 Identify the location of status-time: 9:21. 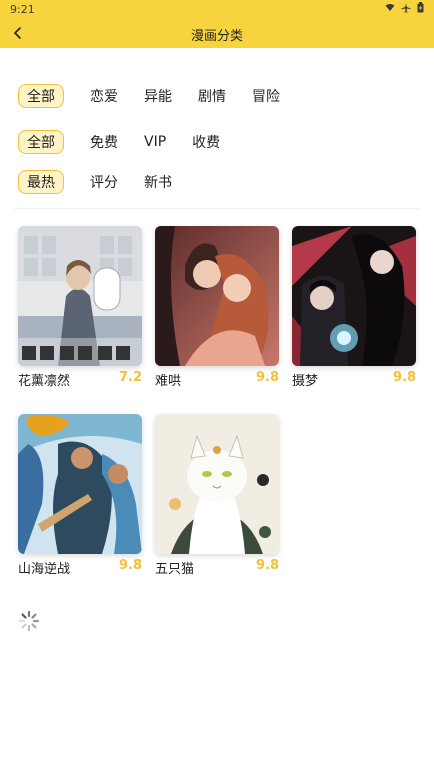
(22, 9).